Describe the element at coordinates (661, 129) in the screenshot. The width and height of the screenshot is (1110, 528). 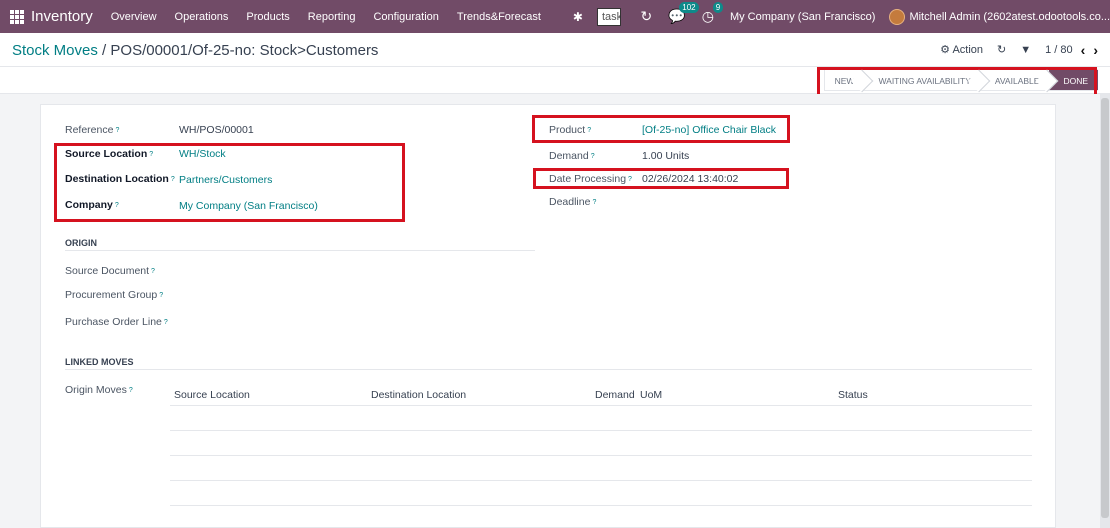
I see `highlight-box-product` at that location.